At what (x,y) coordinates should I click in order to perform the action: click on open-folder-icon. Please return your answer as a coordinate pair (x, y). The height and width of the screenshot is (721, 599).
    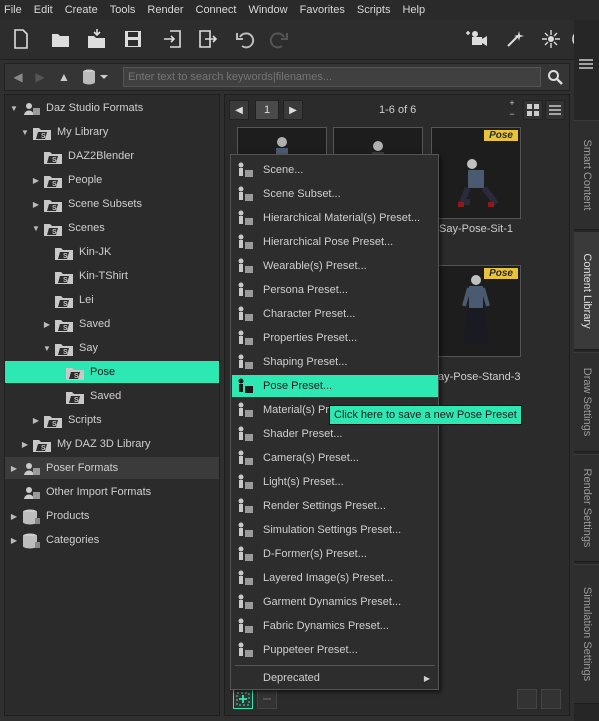
    Looking at the image, I should click on (61, 39).